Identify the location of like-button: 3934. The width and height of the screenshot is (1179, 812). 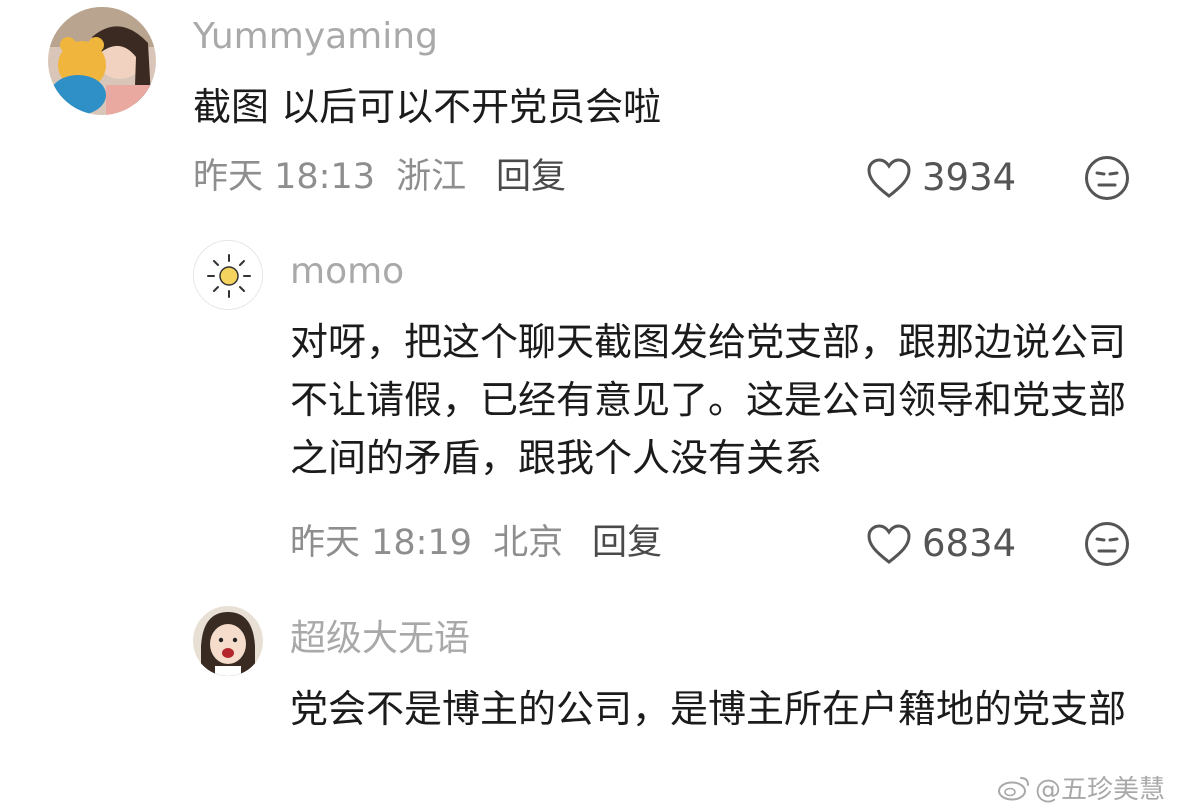
(941, 178).